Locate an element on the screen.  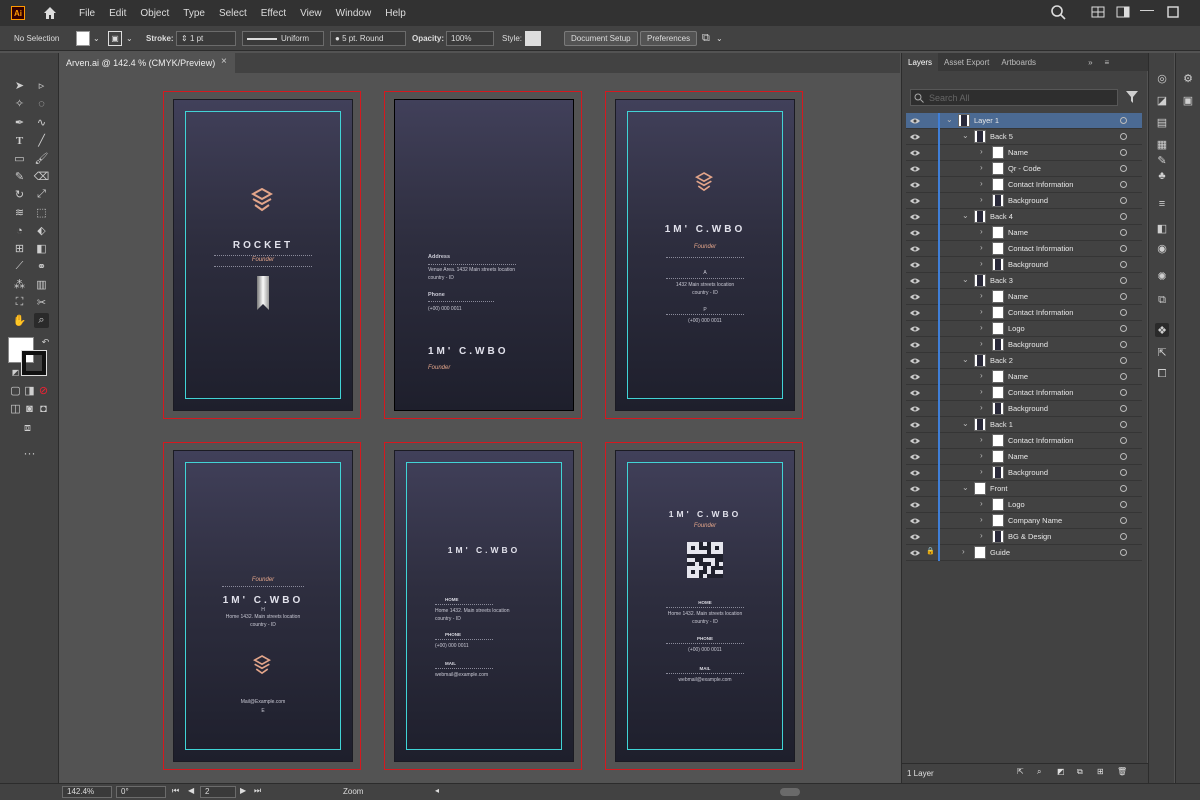
layer-row: ⌄ Back 4 is located at coordinates (1024, 217).